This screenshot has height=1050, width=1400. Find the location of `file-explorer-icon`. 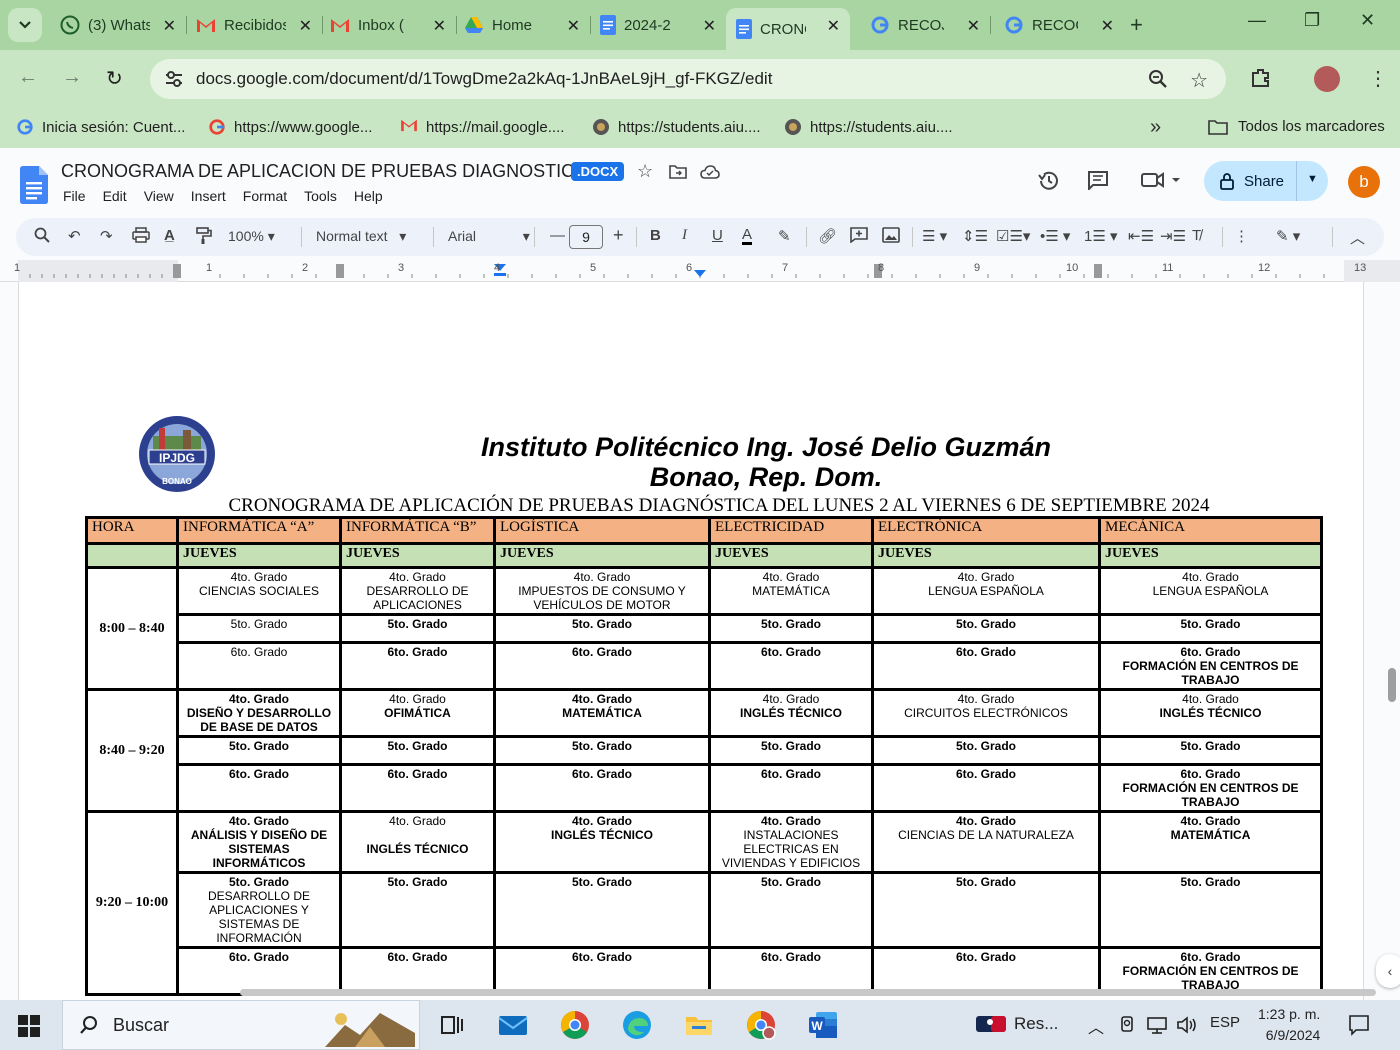

file-explorer-icon is located at coordinates (699, 1025).